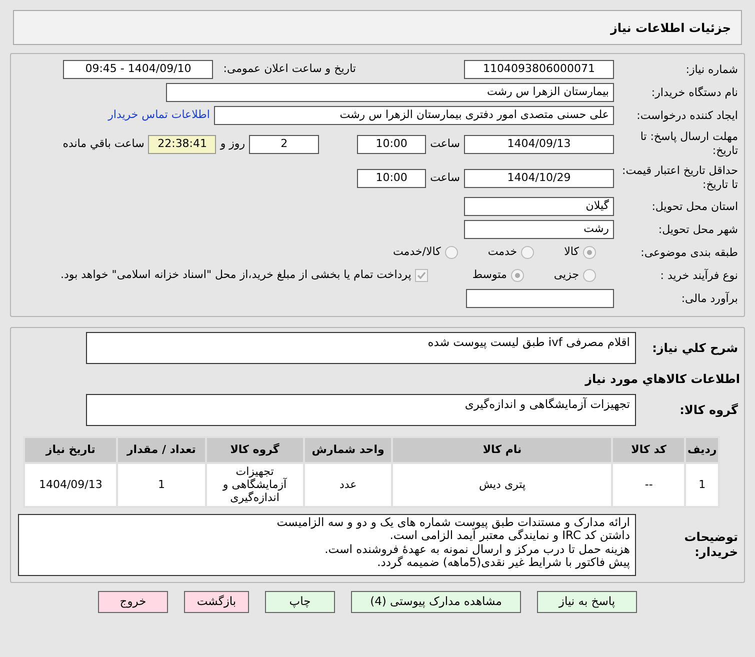 This screenshot has width=755, height=657. I want to click on column-header: ردیف, so click(702, 450).